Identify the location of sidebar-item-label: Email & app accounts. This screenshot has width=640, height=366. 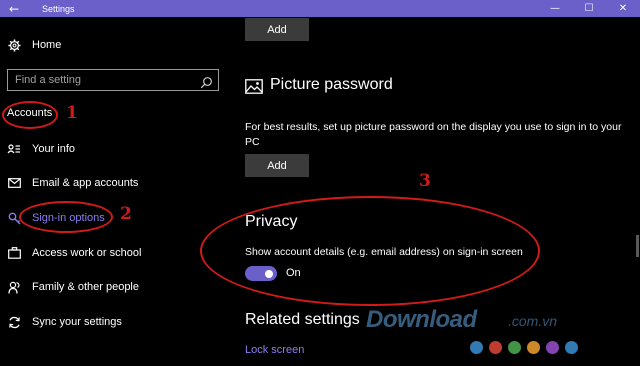
(85, 183).